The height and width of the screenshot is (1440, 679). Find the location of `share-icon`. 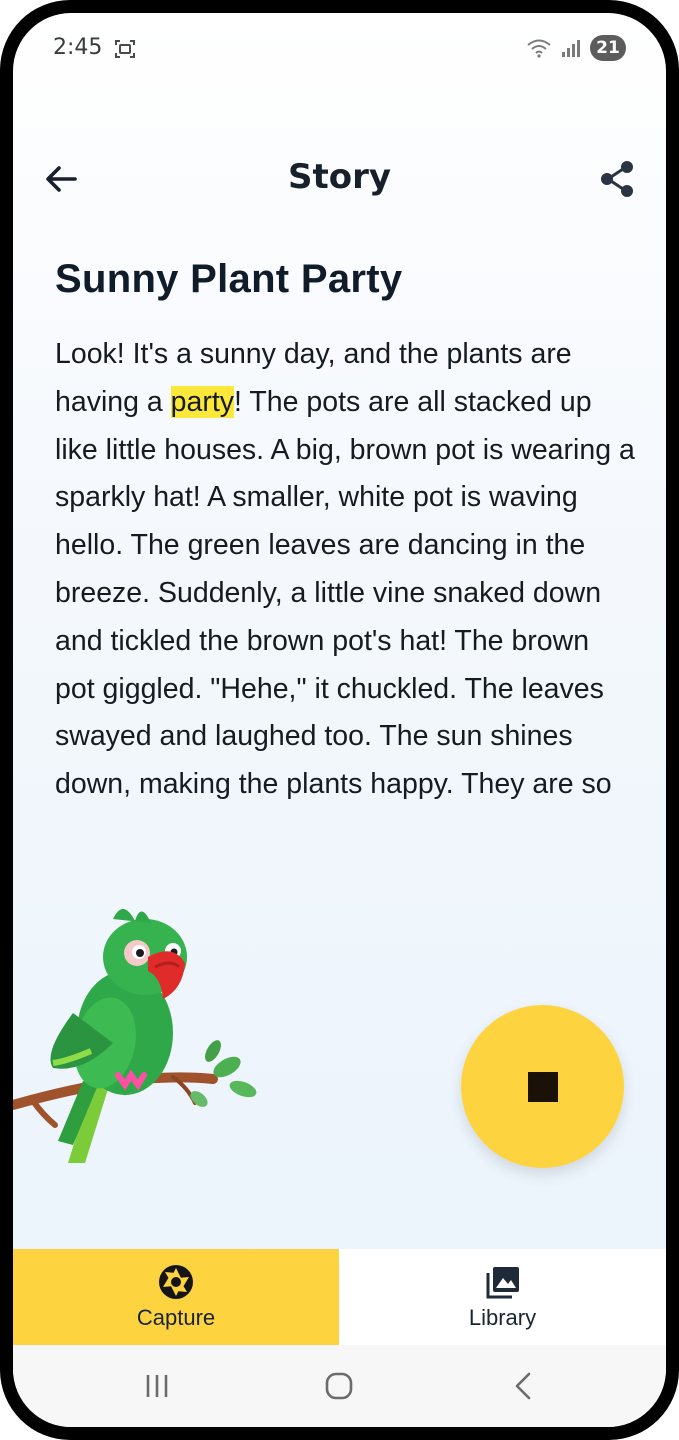

share-icon is located at coordinates (618, 179).